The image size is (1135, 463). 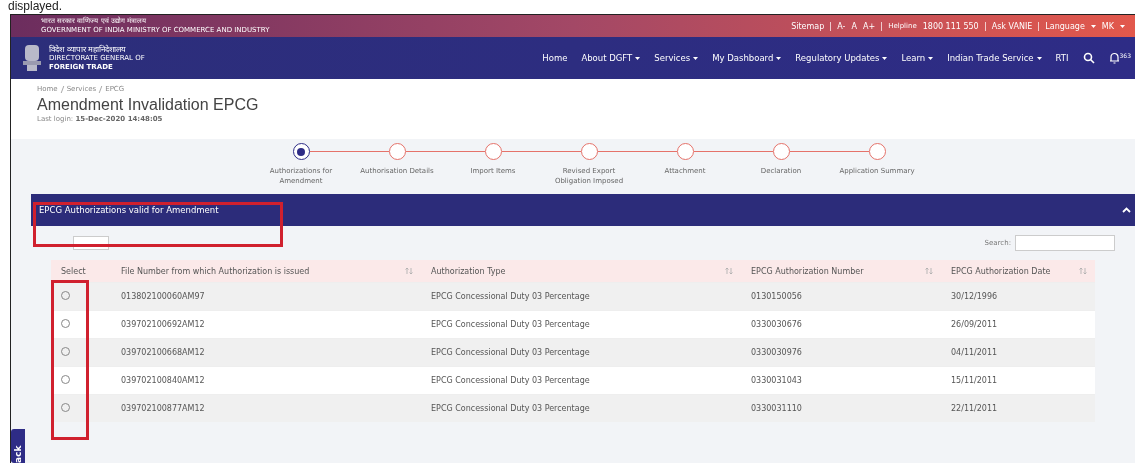 I want to click on search-field, so click(x=1065, y=243).